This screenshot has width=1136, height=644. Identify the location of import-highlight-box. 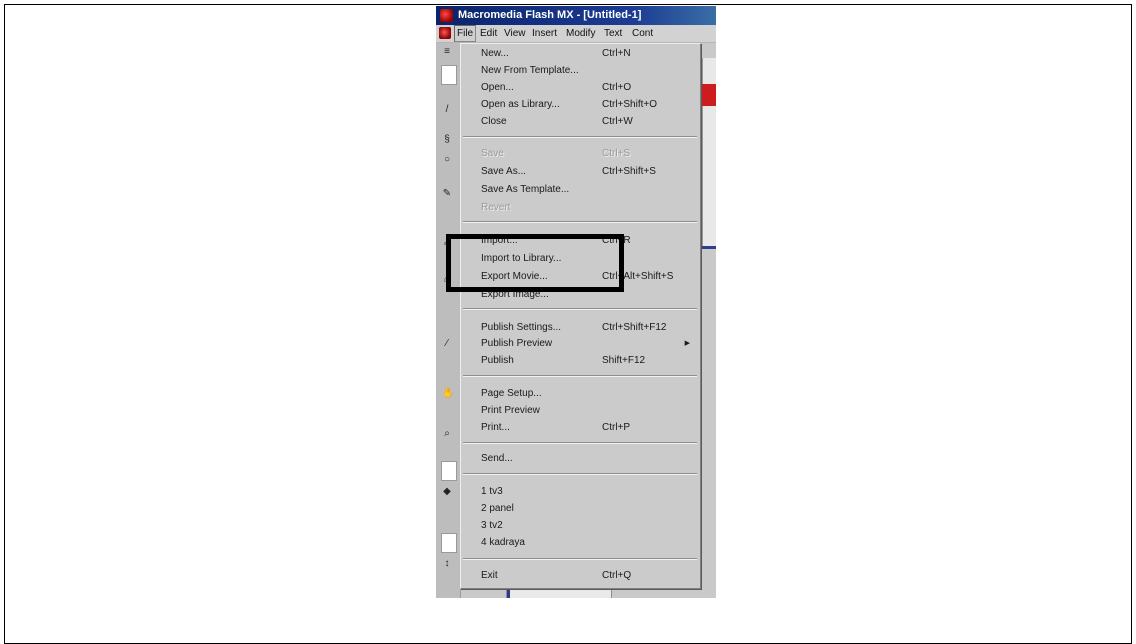
(535, 263).